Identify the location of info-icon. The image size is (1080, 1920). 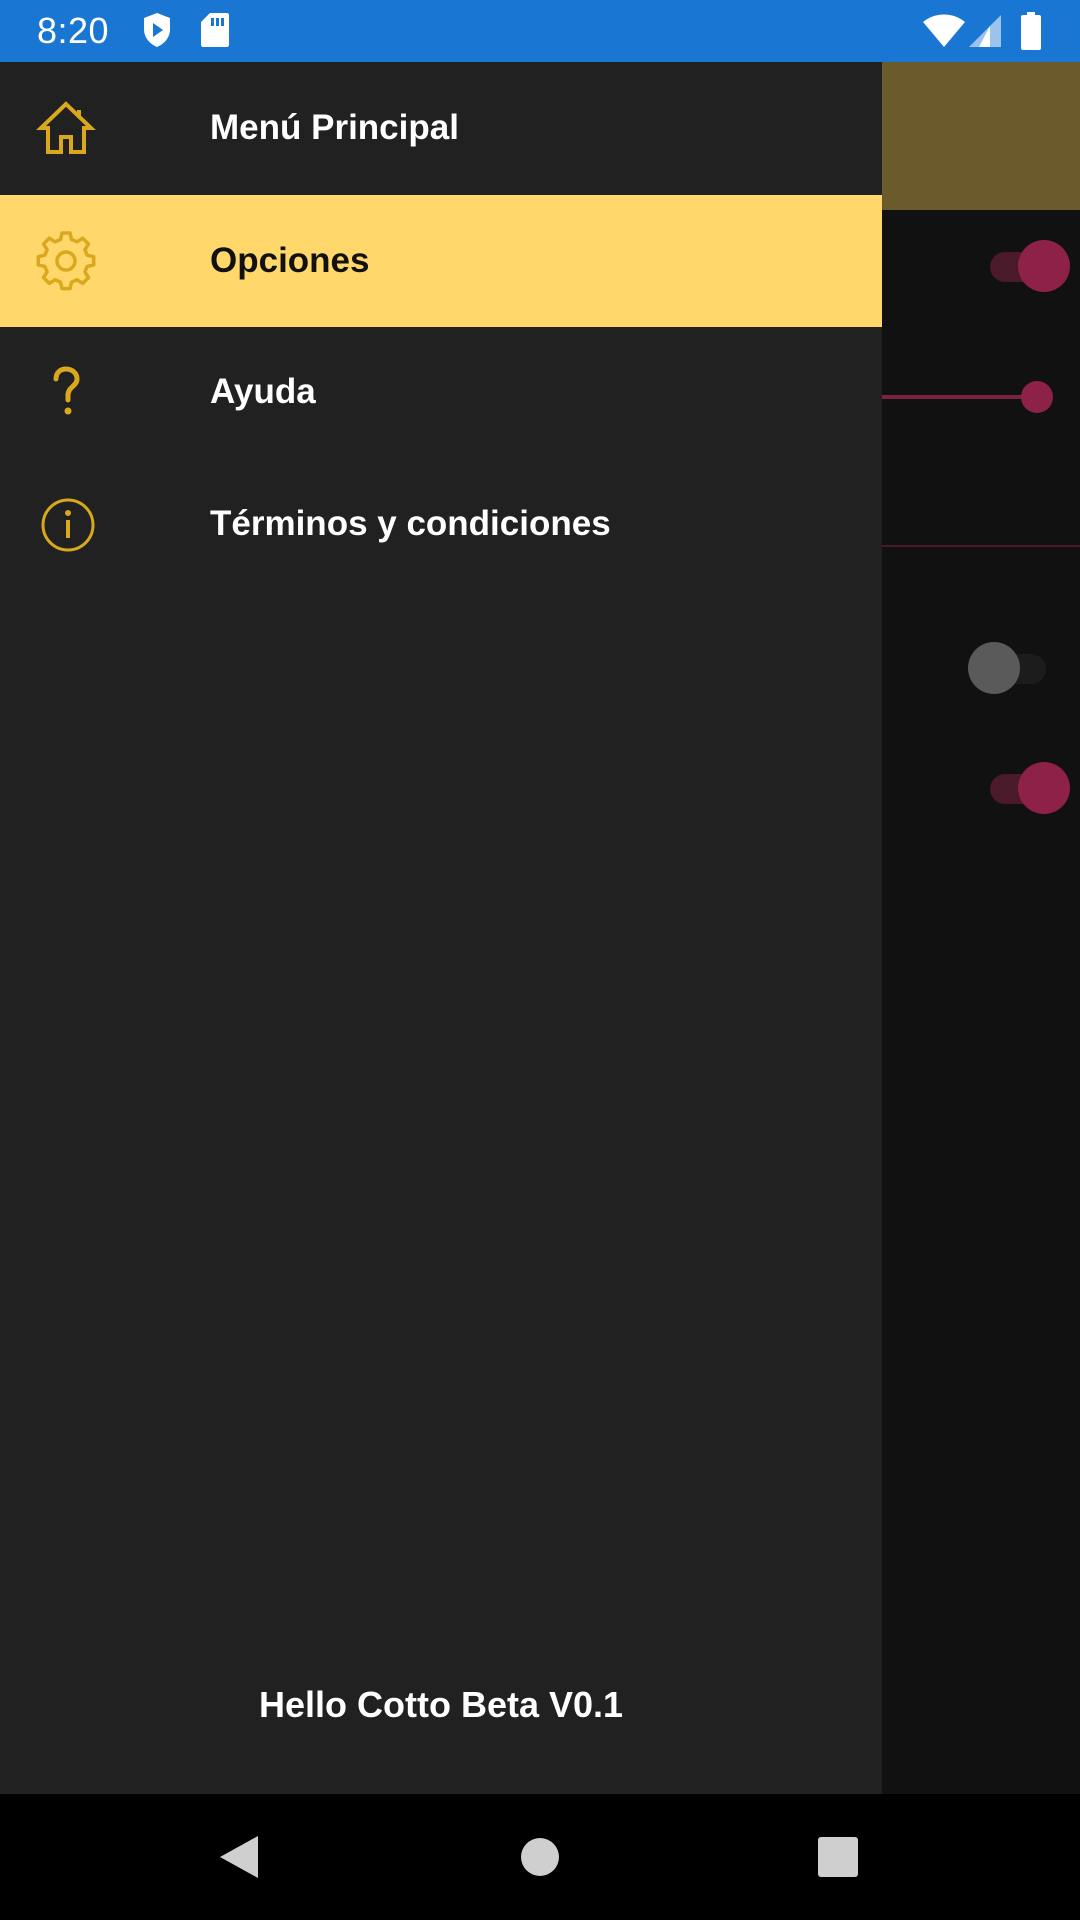
(68, 525).